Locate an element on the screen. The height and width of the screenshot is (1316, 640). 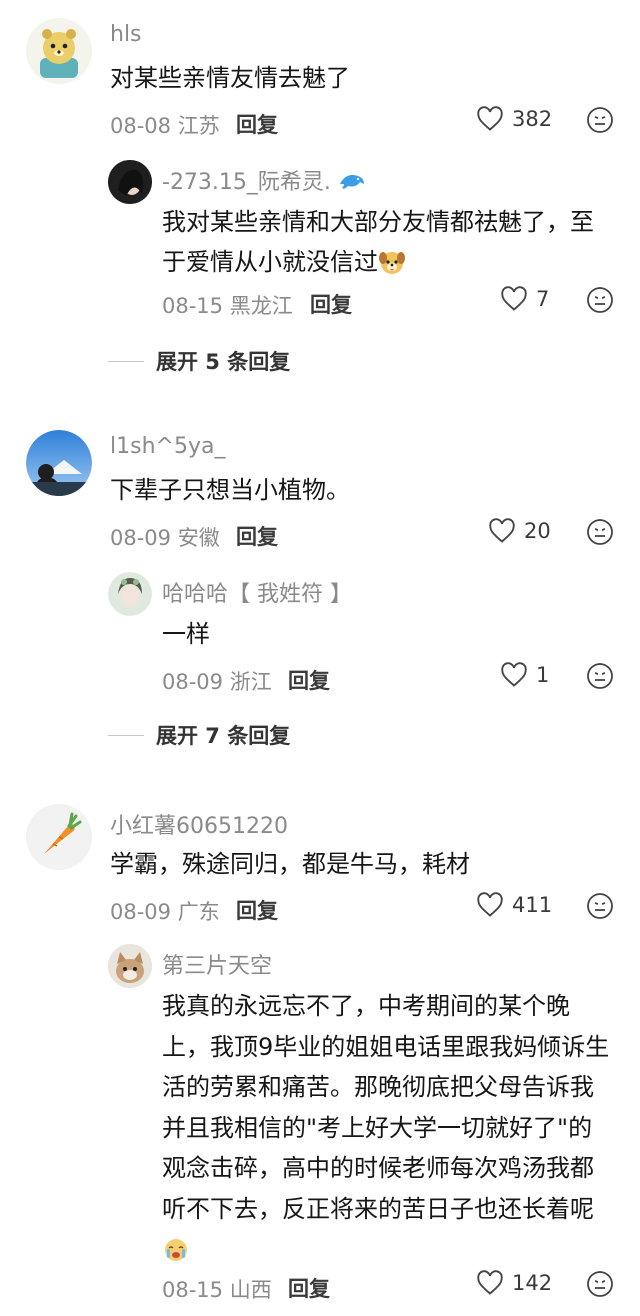
comment-meta: 08-09 安徽 回复 20 is located at coordinates (320, 534).